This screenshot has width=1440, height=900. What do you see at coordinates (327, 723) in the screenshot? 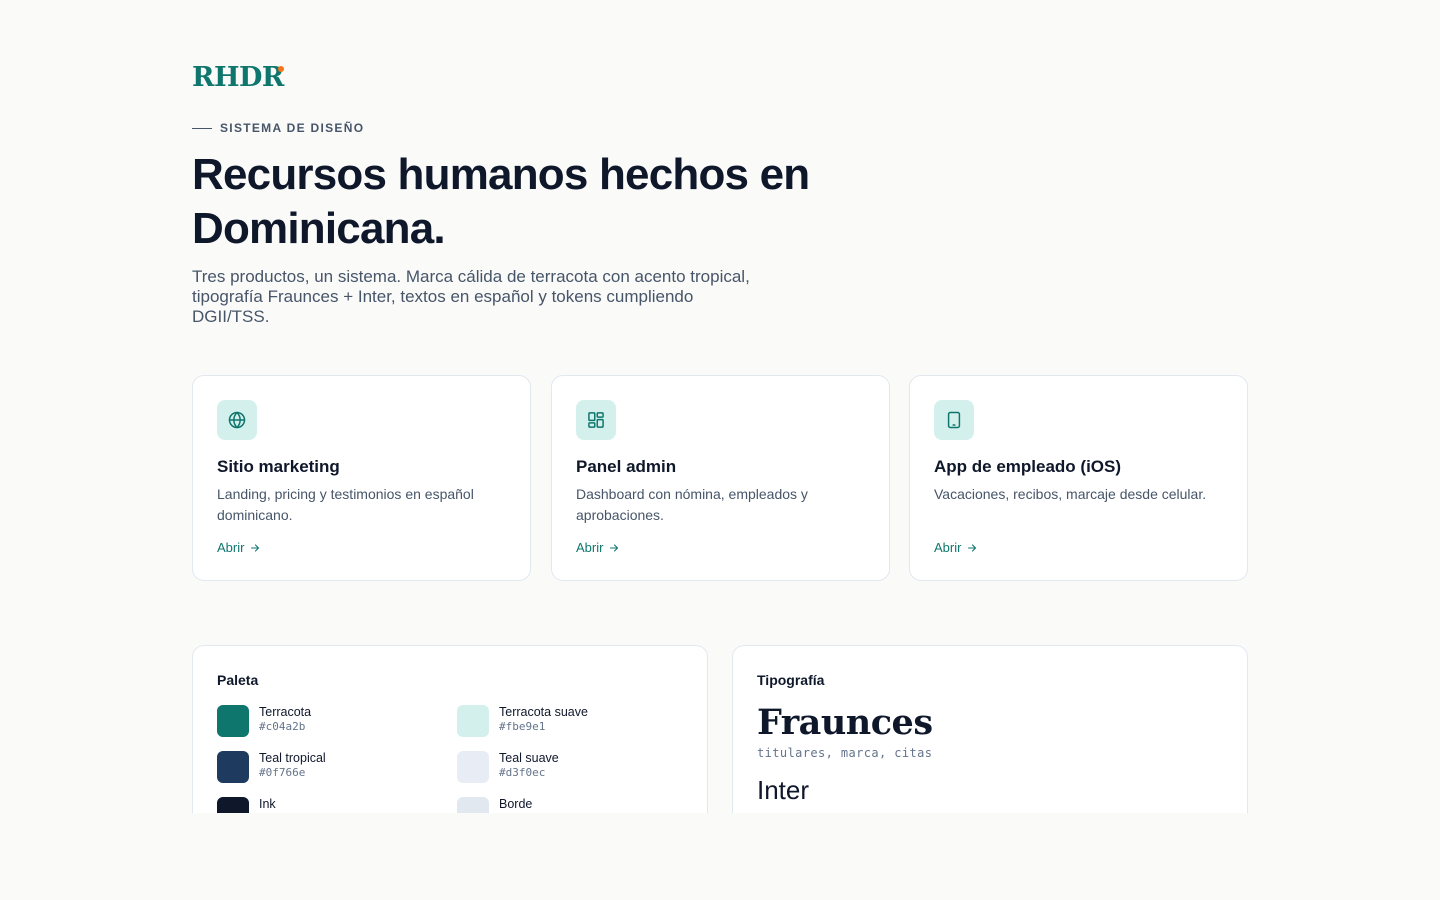
I see `swatch-item: Terracota #c04a2b` at bounding box center [327, 723].